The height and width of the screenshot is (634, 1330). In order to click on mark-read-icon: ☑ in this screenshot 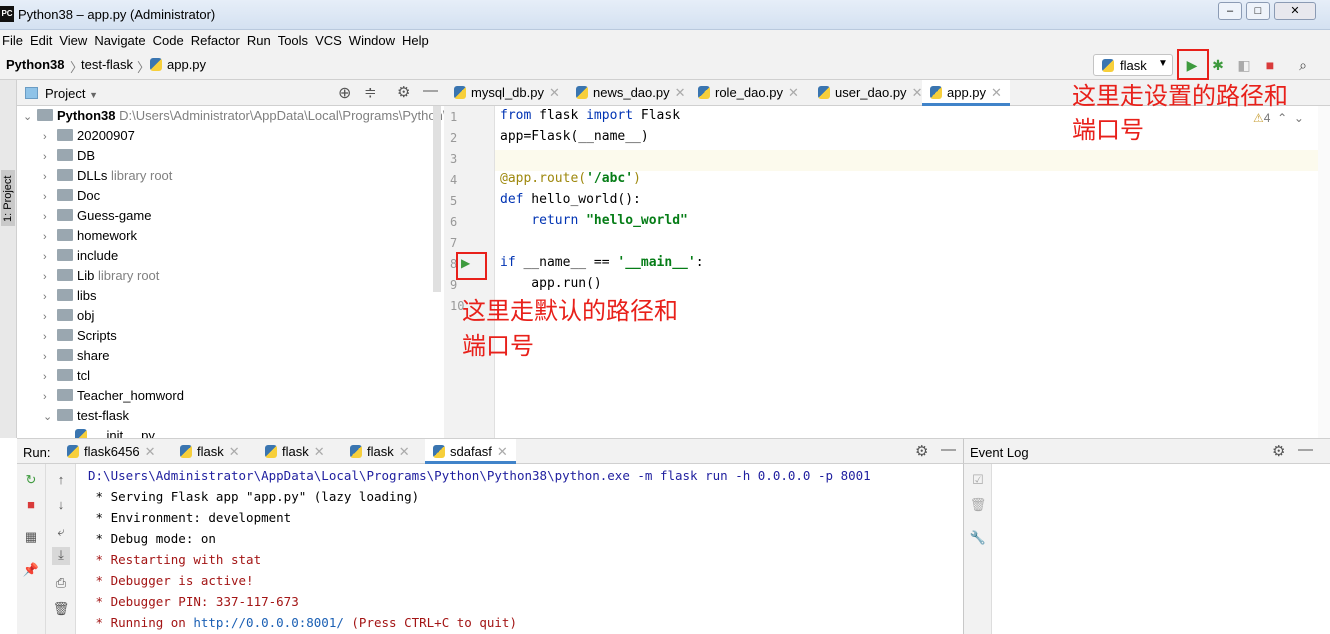, I will do `click(978, 481)`.